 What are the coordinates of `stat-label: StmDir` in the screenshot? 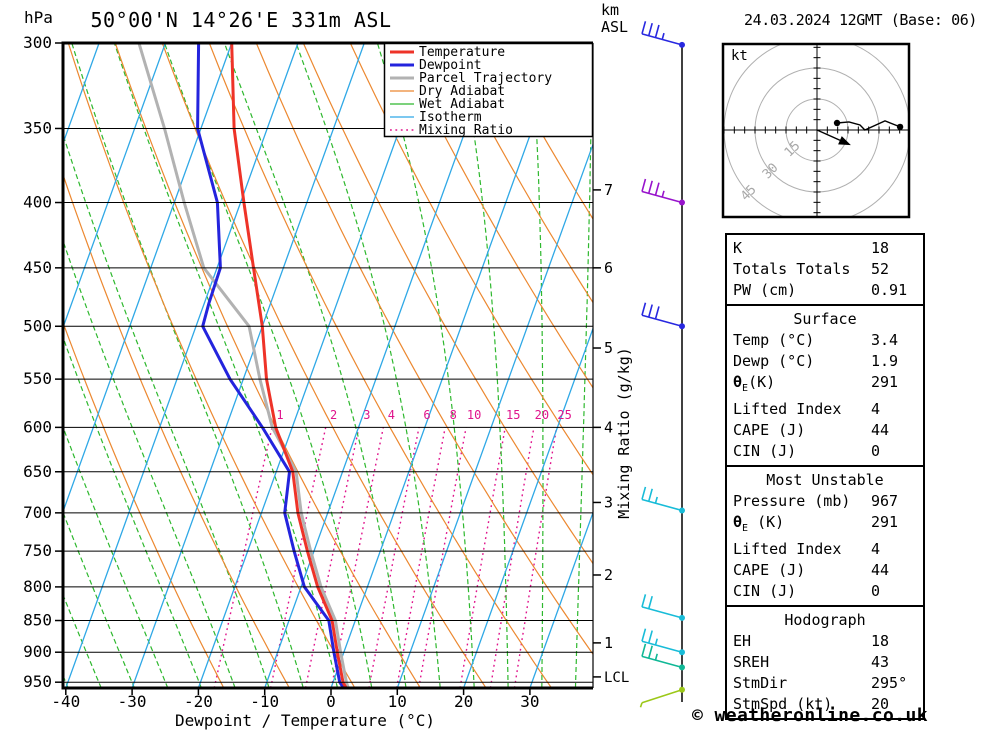 It's located at (760, 683).